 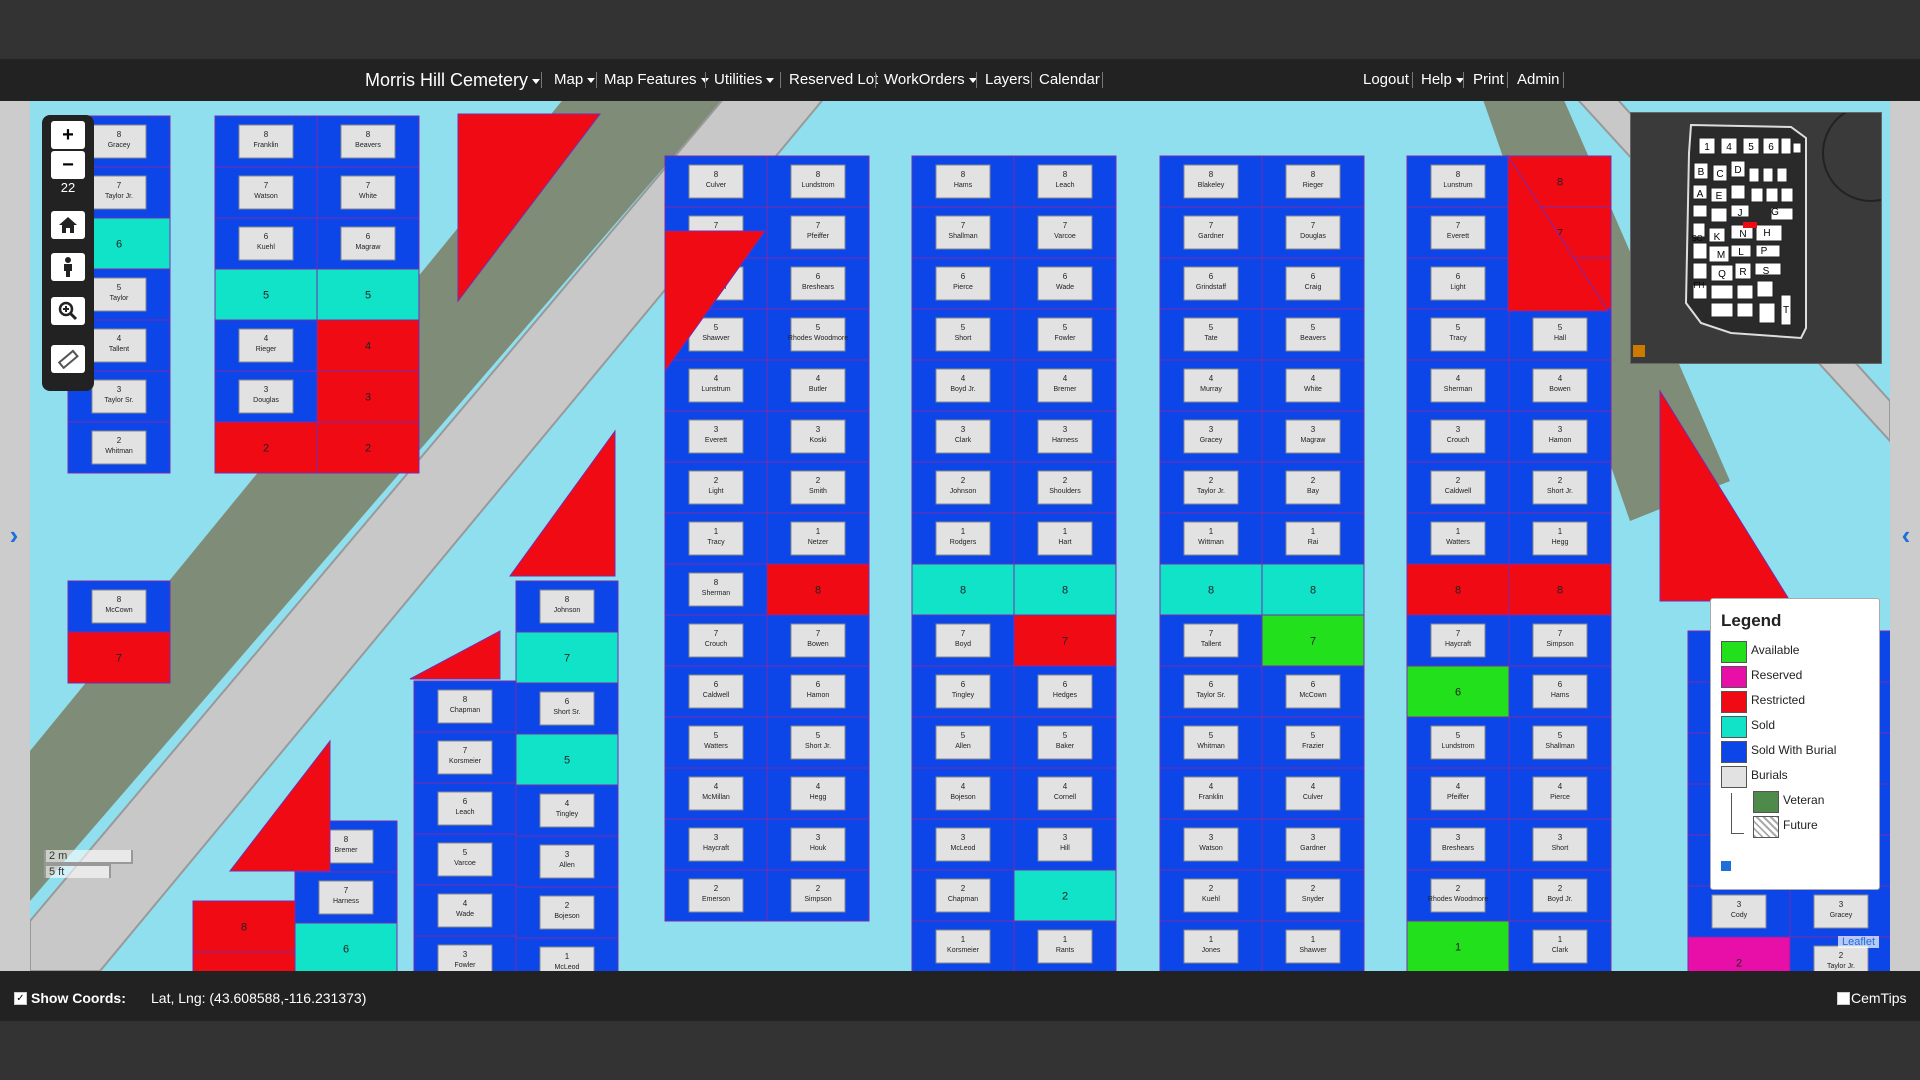 What do you see at coordinates (1065, 950) in the screenshot?
I see `burial-name: Rants` at bounding box center [1065, 950].